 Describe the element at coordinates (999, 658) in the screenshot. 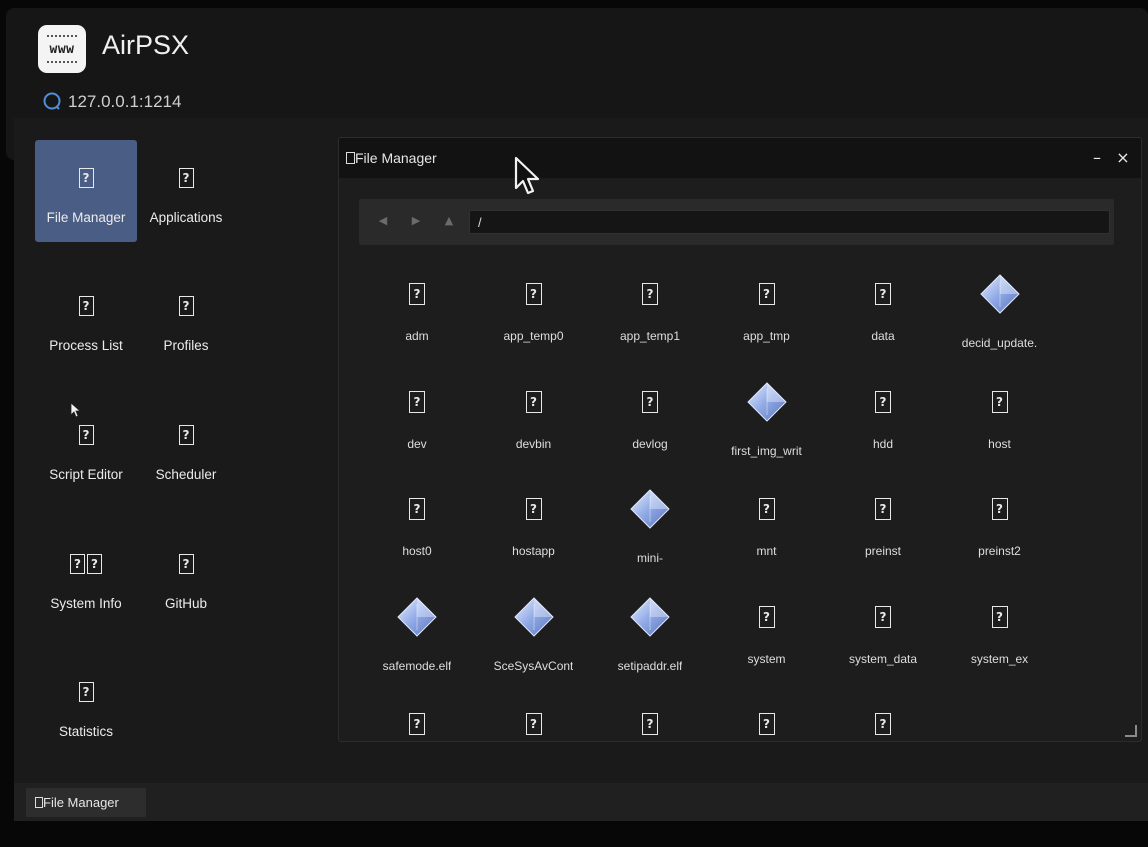

I see `file-name: system_ex` at that location.